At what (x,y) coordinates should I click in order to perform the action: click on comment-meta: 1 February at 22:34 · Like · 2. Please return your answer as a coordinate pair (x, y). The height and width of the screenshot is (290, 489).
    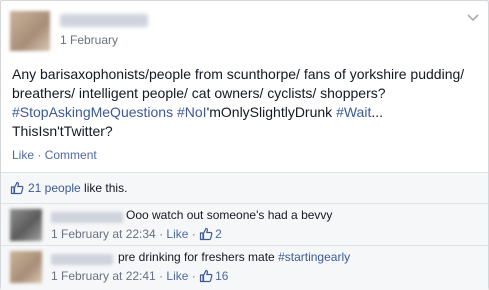
    Looking at the image, I should click on (136, 234).